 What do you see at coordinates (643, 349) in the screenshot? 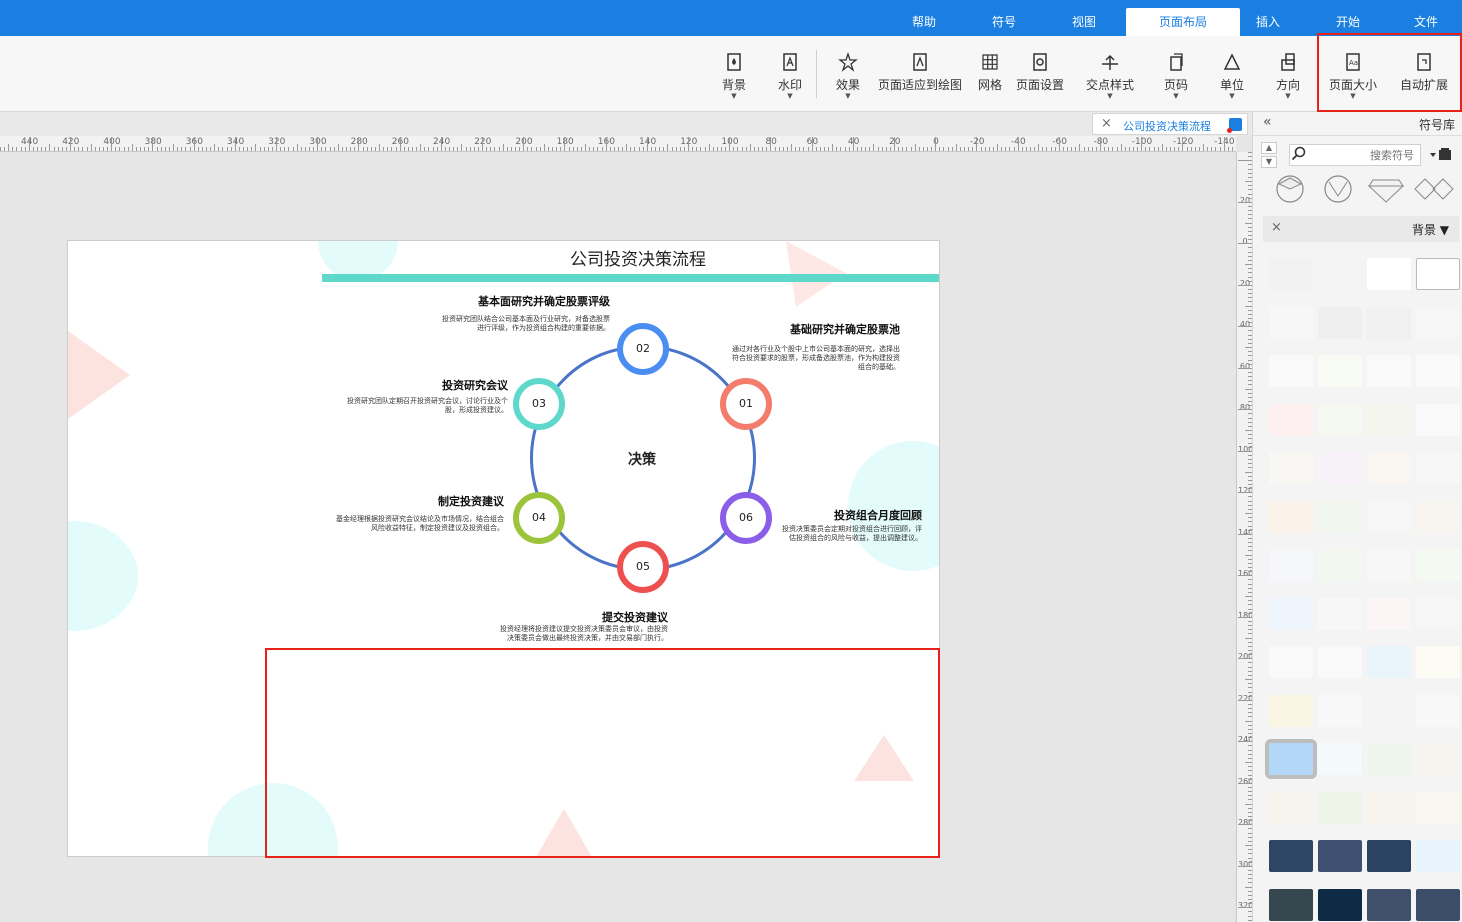
I see `cycle-node-02: 02` at bounding box center [643, 349].